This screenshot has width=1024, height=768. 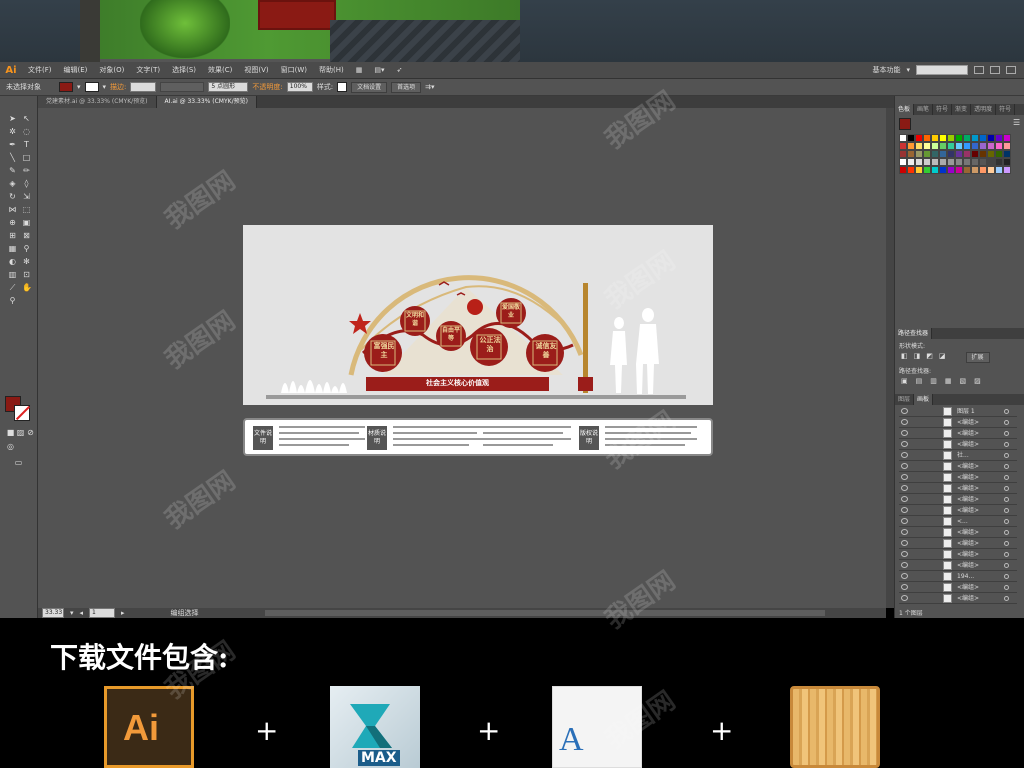 What do you see at coordinates (984, 109) in the screenshot?
I see `tab-transparency: 透明度` at bounding box center [984, 109].